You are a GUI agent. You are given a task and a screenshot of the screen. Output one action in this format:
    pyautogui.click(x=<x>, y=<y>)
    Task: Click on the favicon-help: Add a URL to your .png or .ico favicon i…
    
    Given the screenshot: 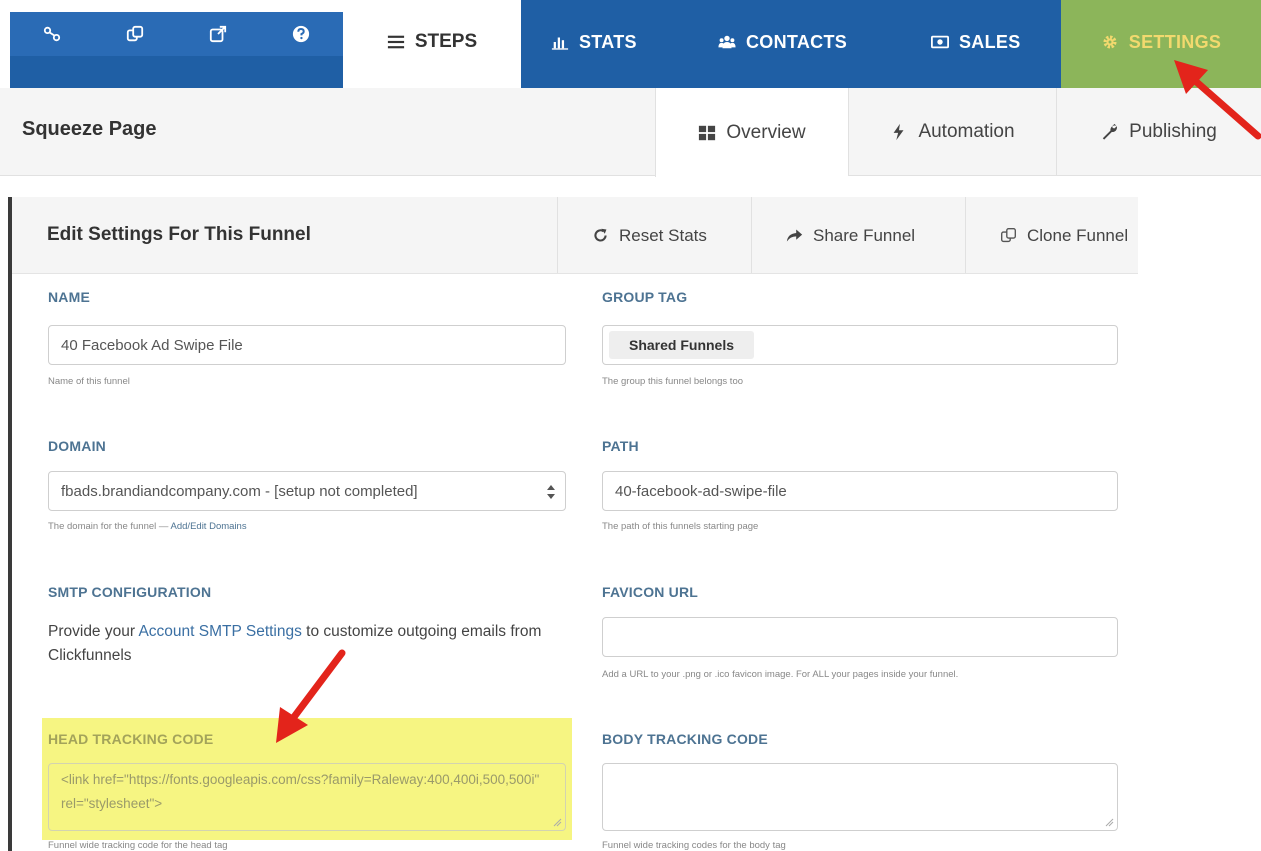 What is the action you would take?
    pyautogui.click(x=780, y=674)
    